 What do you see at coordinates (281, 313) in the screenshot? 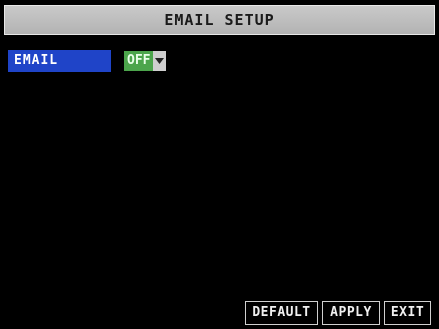
I see `default-button: DEFAULT` at bounding box center [281, 313].